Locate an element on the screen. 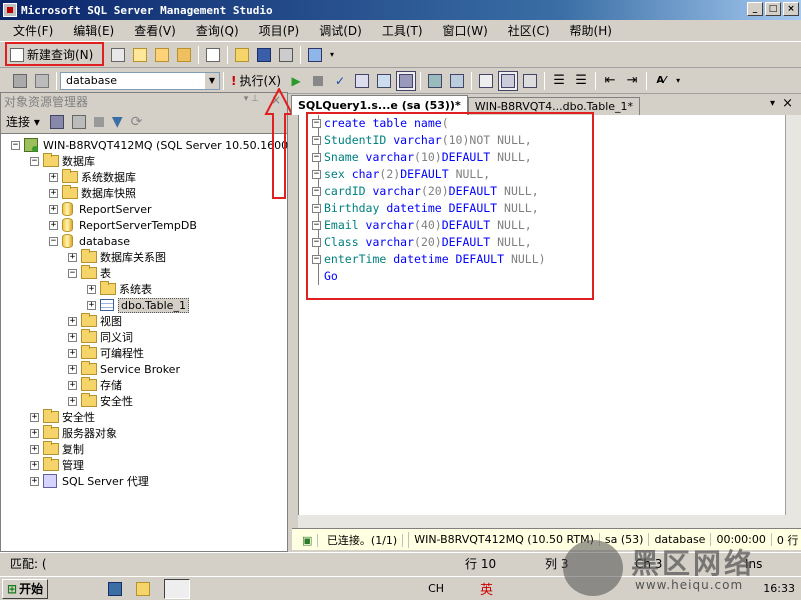  tree-node: + 管理 is located at coordinates (57, 465).